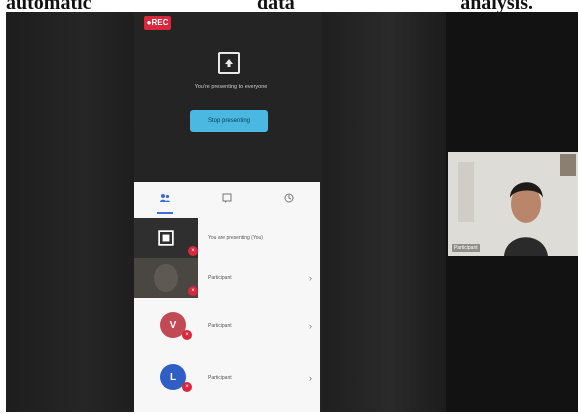 This screenshot has height=414, width=581. I want to click on participant-row: L × Participant ›, so click(227, 378).